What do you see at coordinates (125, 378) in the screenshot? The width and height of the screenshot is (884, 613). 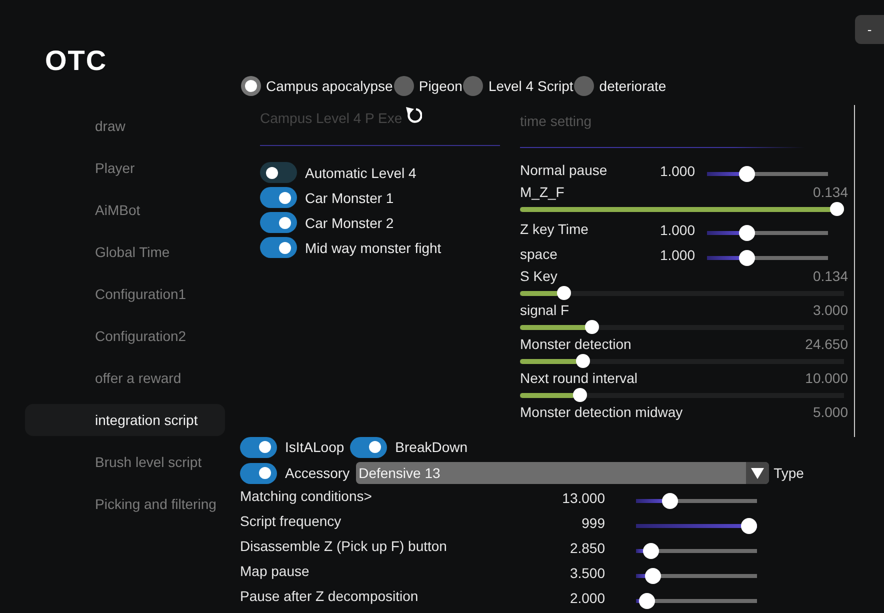 I see `sidebar-item: offer a reward` at bounding box center [125, 378].